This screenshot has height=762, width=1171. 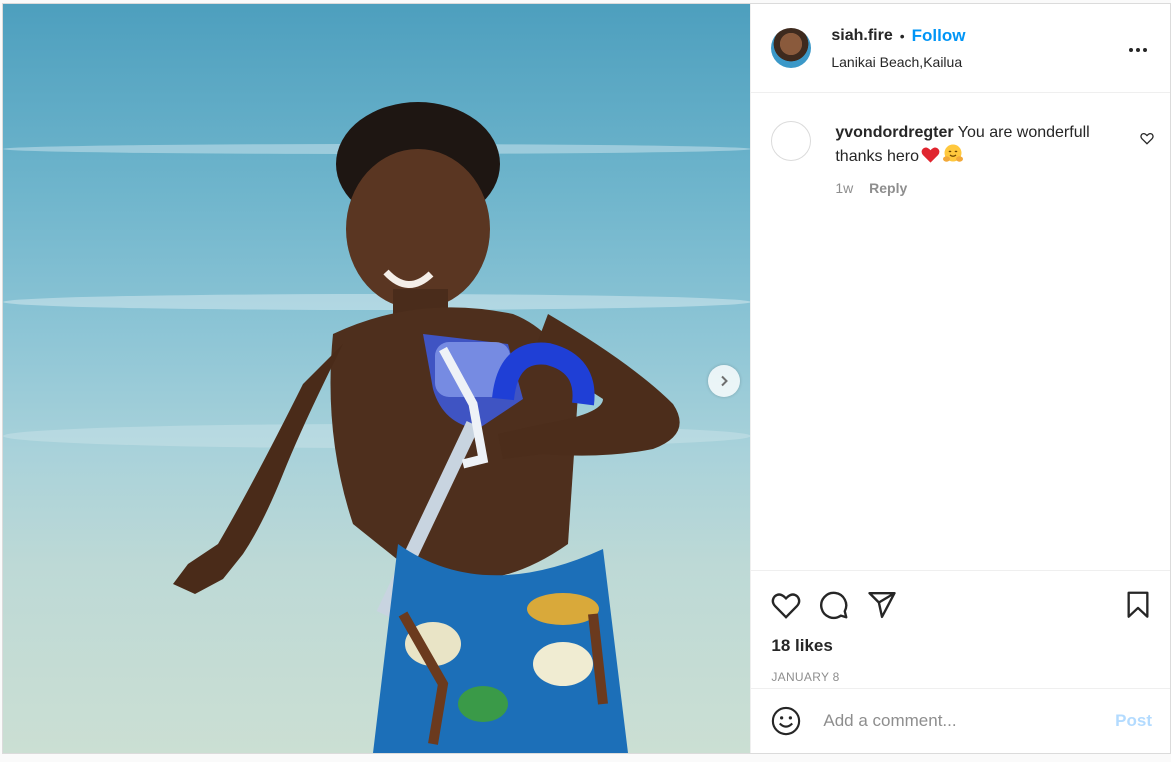 What do you see at coordinates (861, 36) in the screenshot?
I see `author-username: siah.fire` at bounding box center [861, 36].